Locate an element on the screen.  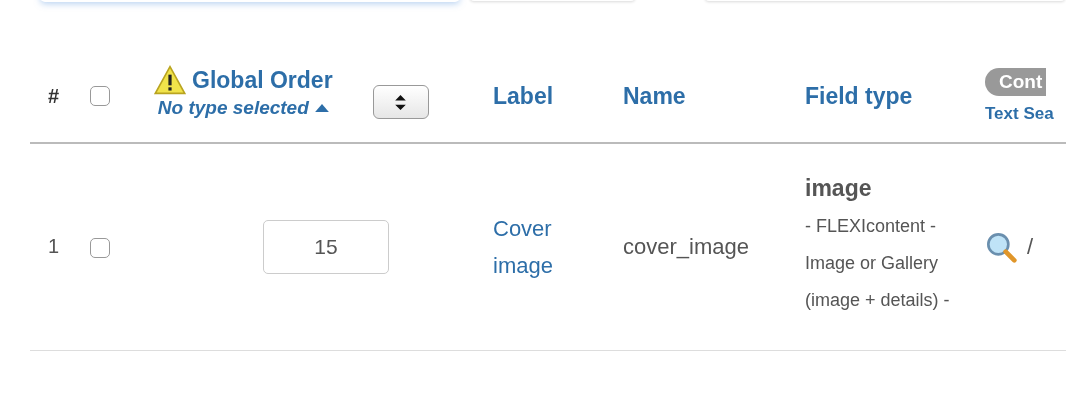
order-input: 15 is located at coordinates (326, 246).